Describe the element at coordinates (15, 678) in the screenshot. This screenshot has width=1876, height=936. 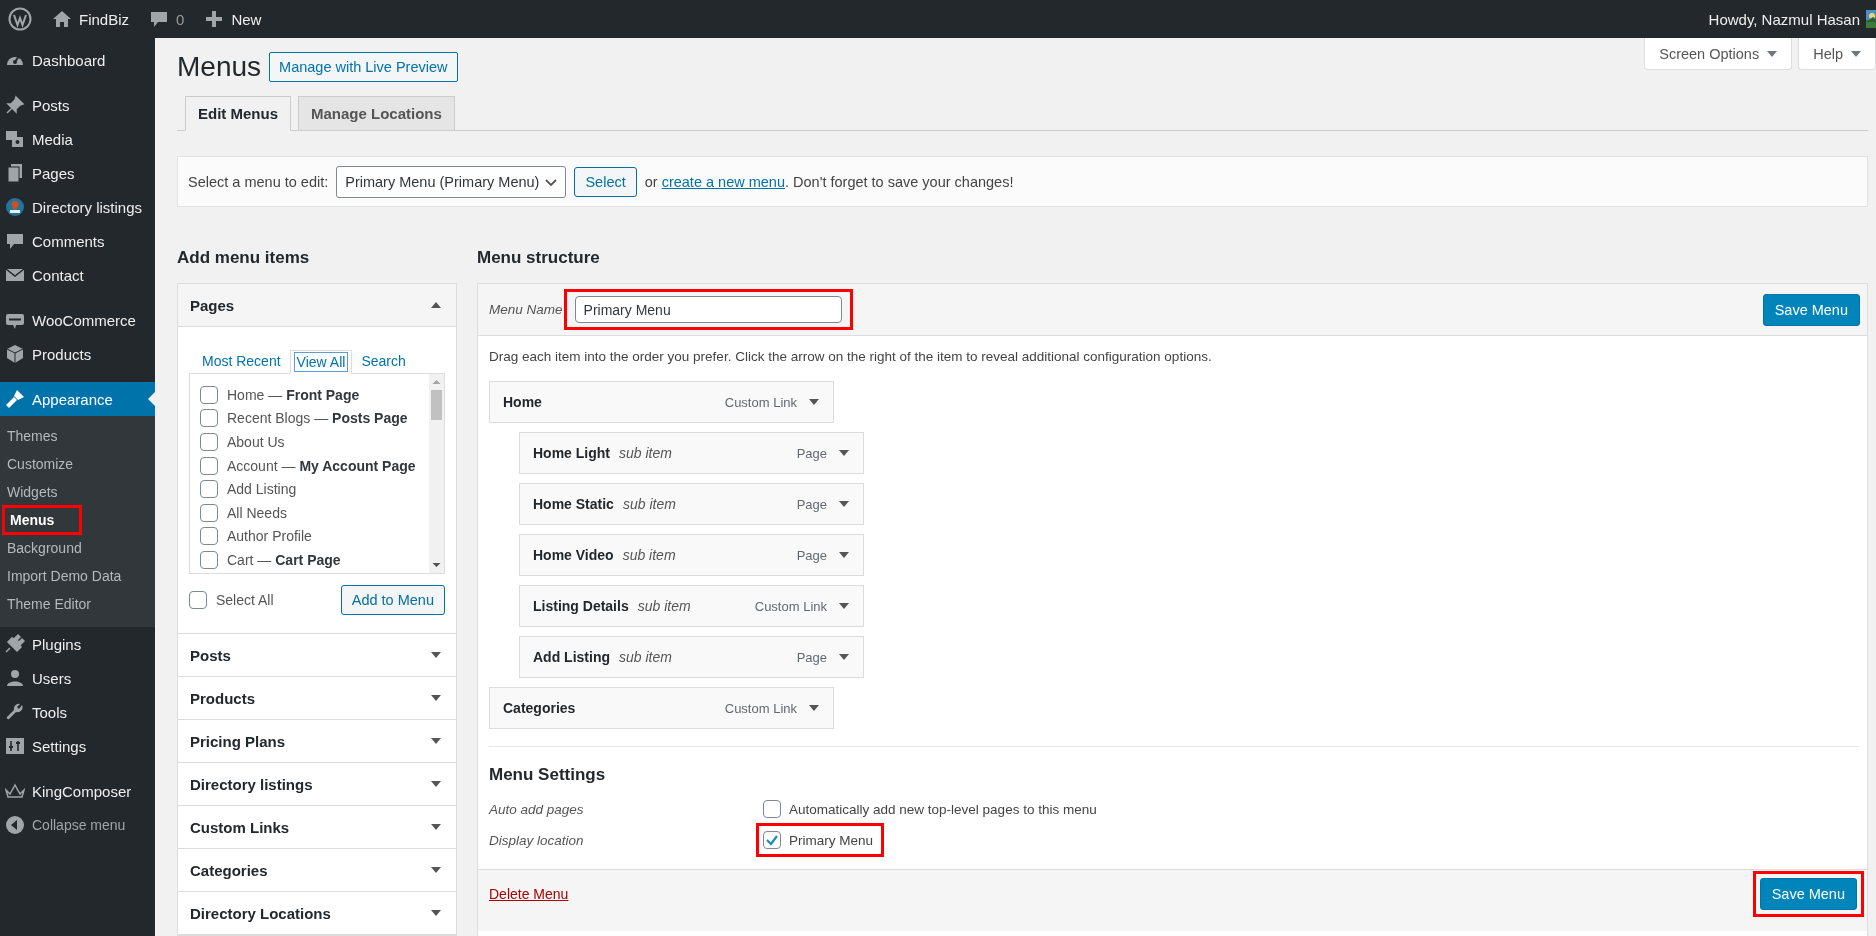
I see `user-icon` at that location.